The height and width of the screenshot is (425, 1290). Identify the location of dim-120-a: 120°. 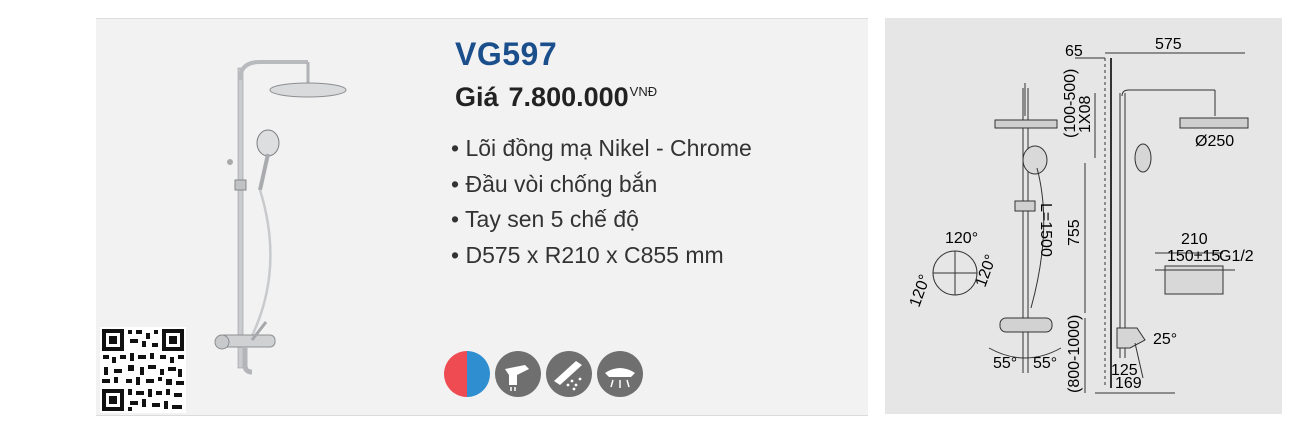
(961, 238).